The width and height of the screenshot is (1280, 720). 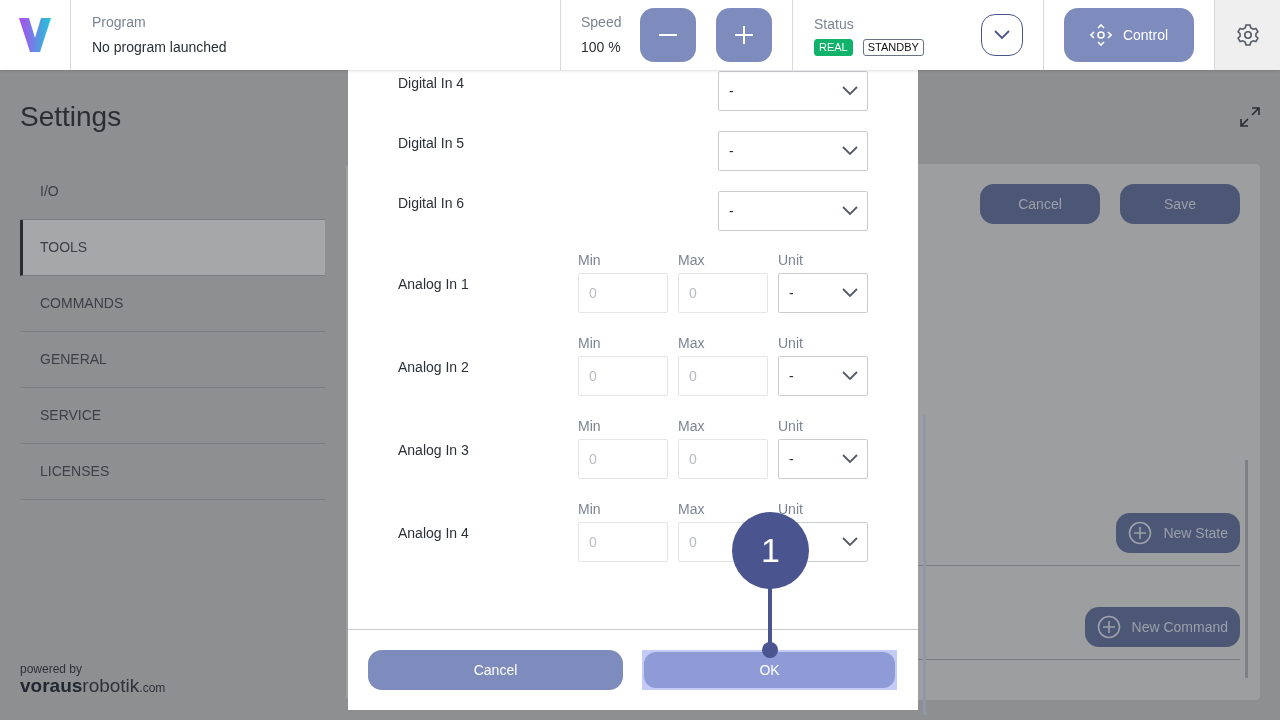 I want to click on status-badge: STANDBY, so click(x=893, y=47).